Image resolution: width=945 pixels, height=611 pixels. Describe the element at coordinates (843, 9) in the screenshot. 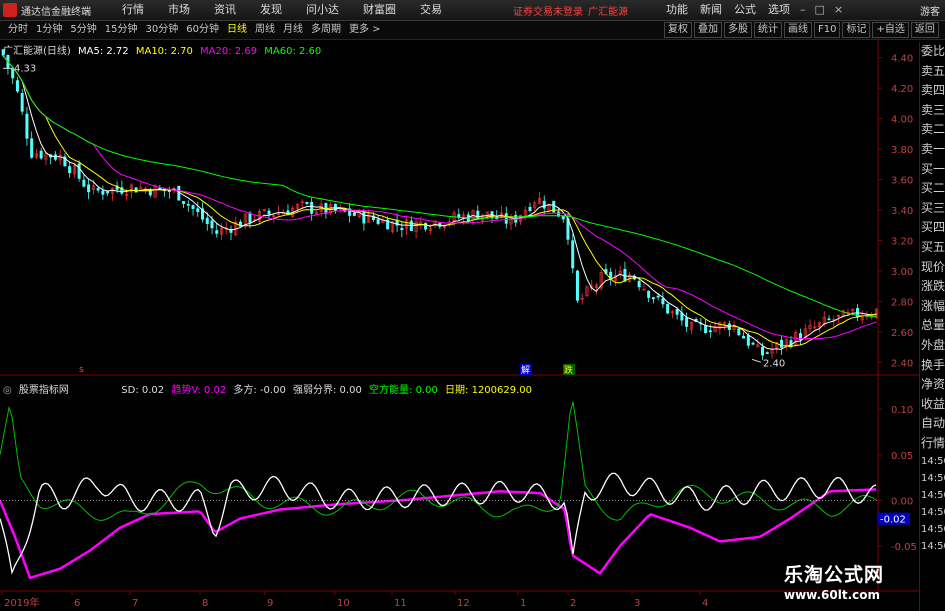

I see `close-icon: ×` at that location.